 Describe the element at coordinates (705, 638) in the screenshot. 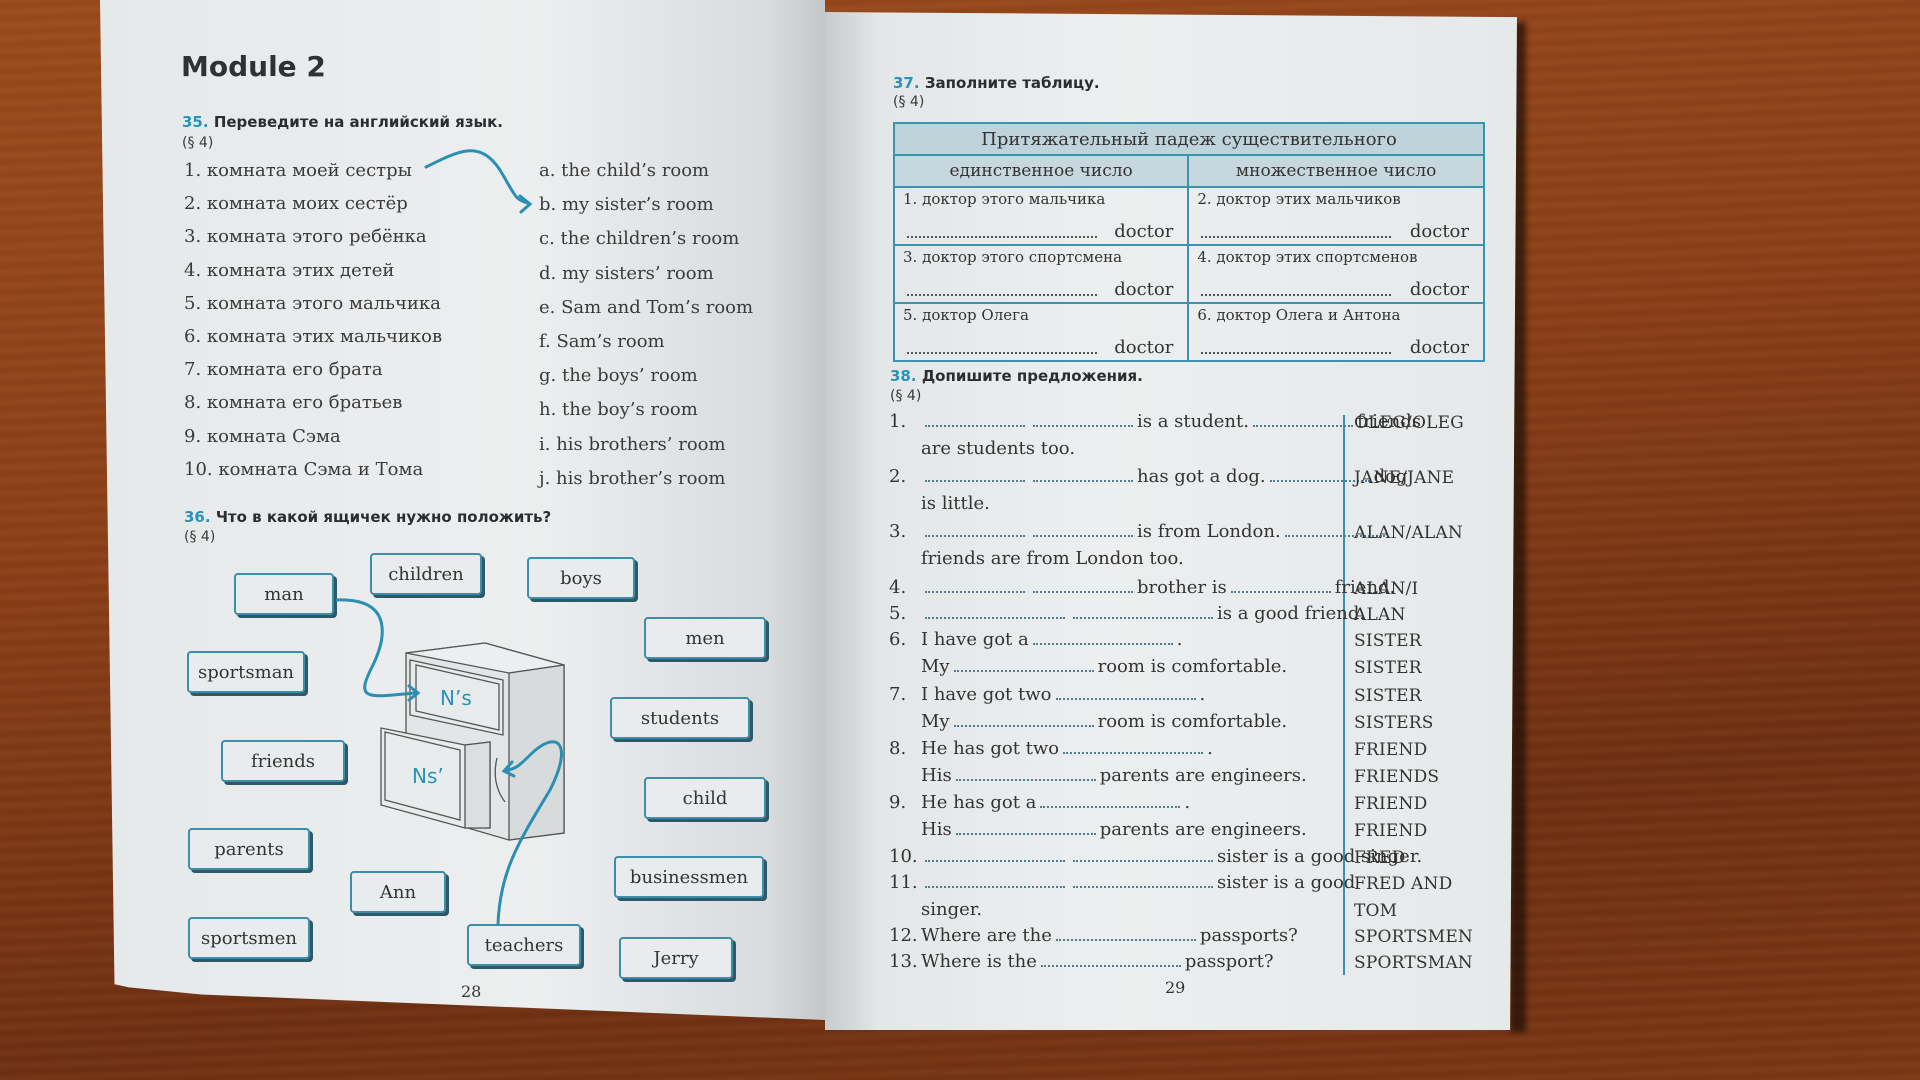

I see `word-card: men` at that location.